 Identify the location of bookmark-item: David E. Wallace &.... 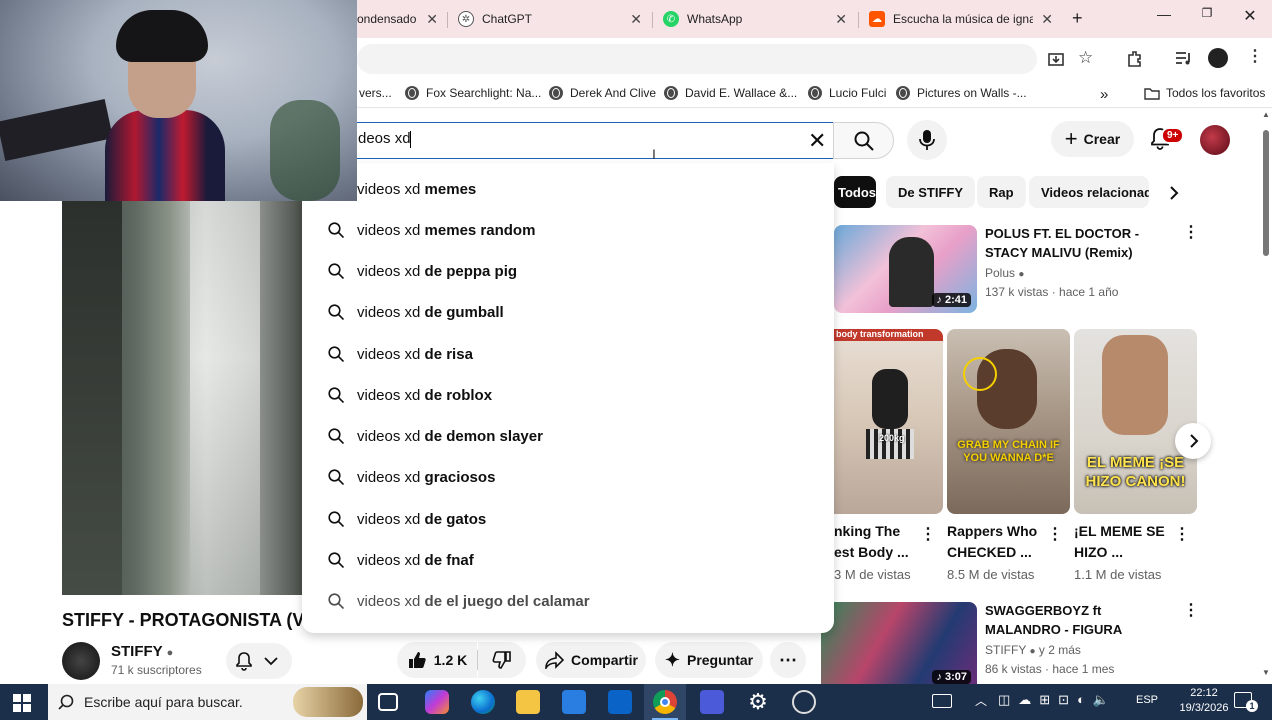
(730, 93).